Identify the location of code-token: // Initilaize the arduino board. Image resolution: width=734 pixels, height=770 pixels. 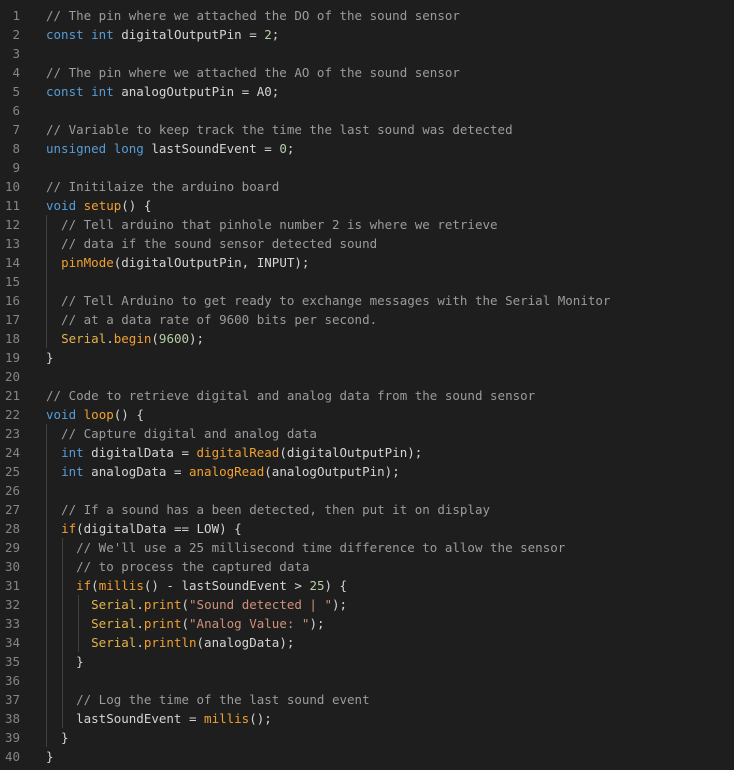
(163, 186).